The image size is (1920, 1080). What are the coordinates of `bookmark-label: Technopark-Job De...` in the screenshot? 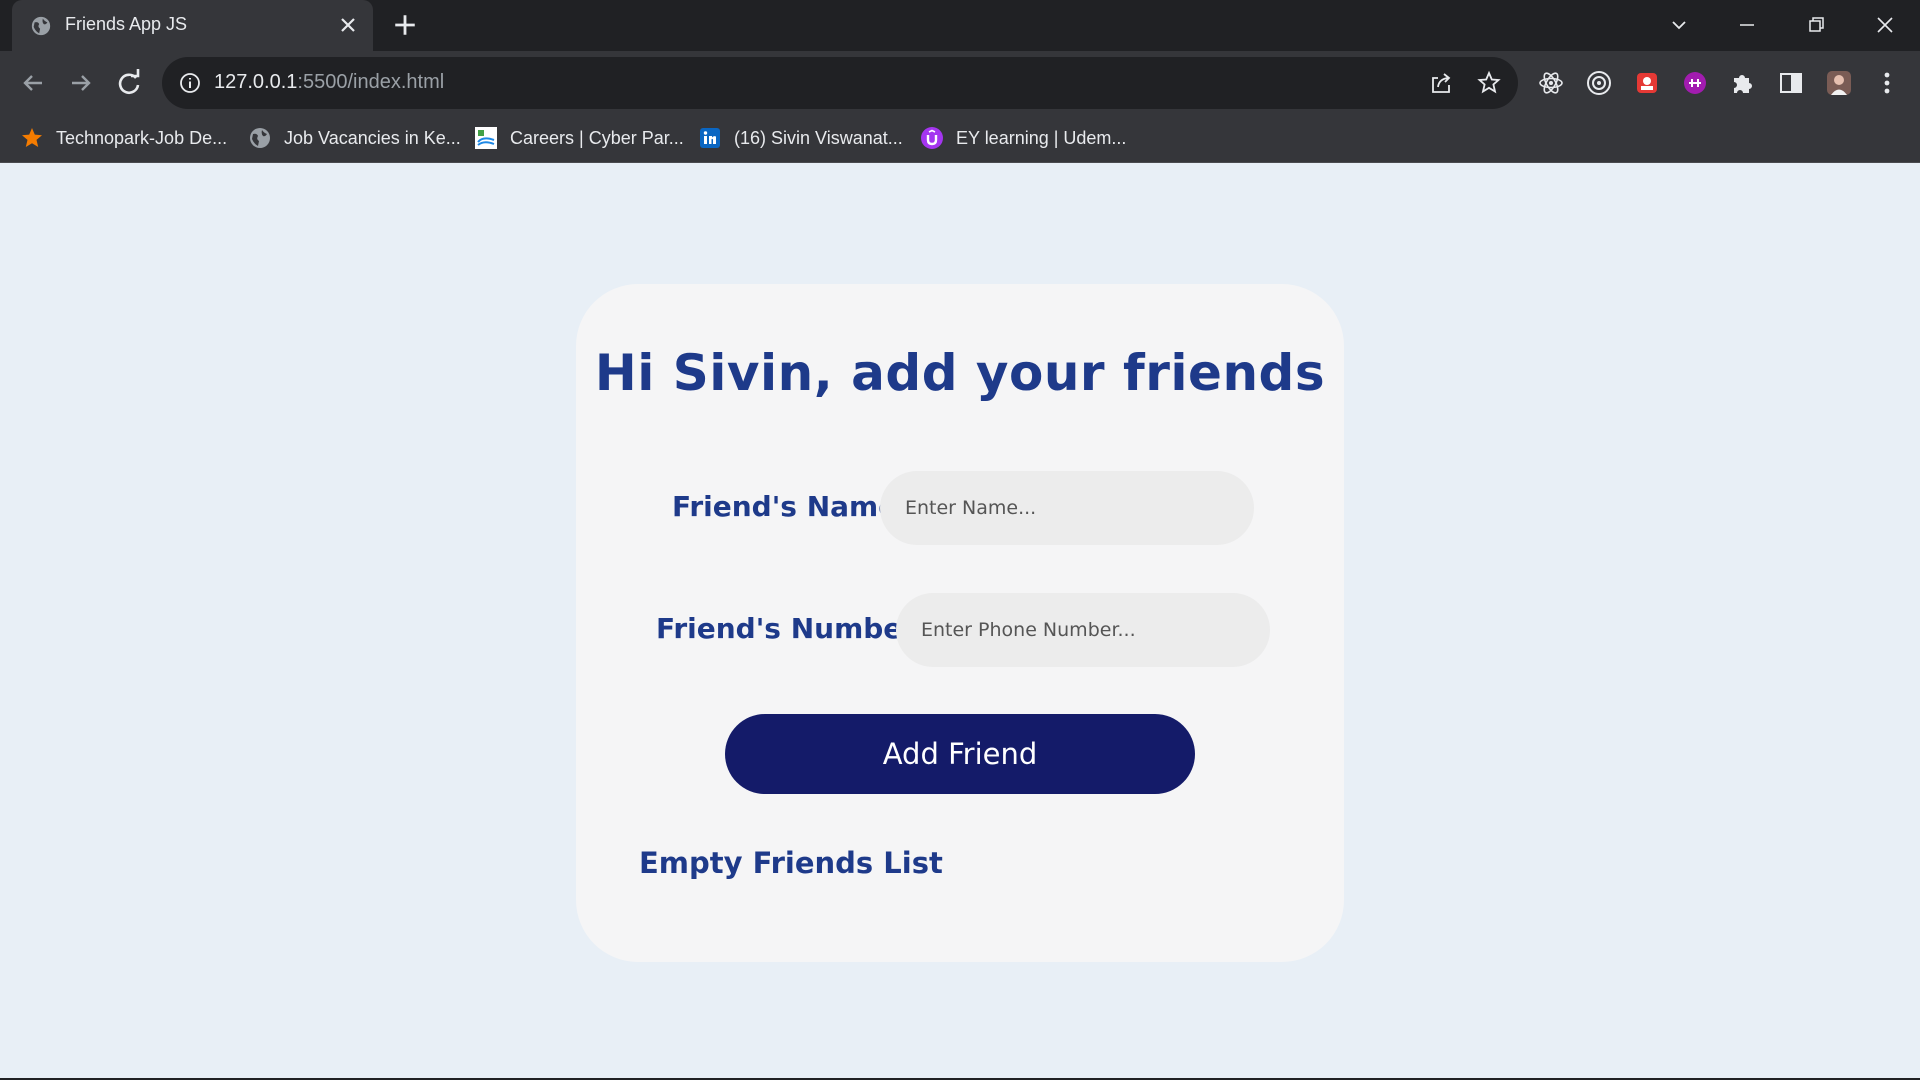 It's located at (142, 137).